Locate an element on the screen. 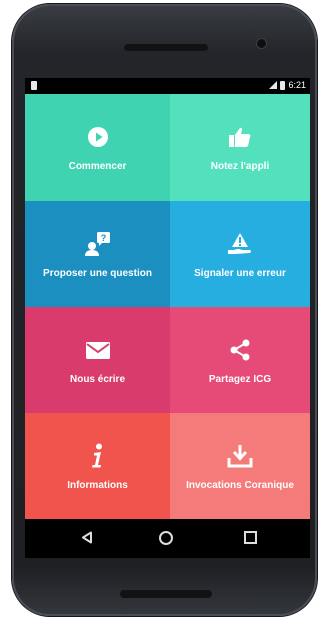  information-tile: Informations is located at coordinates (97, 466).